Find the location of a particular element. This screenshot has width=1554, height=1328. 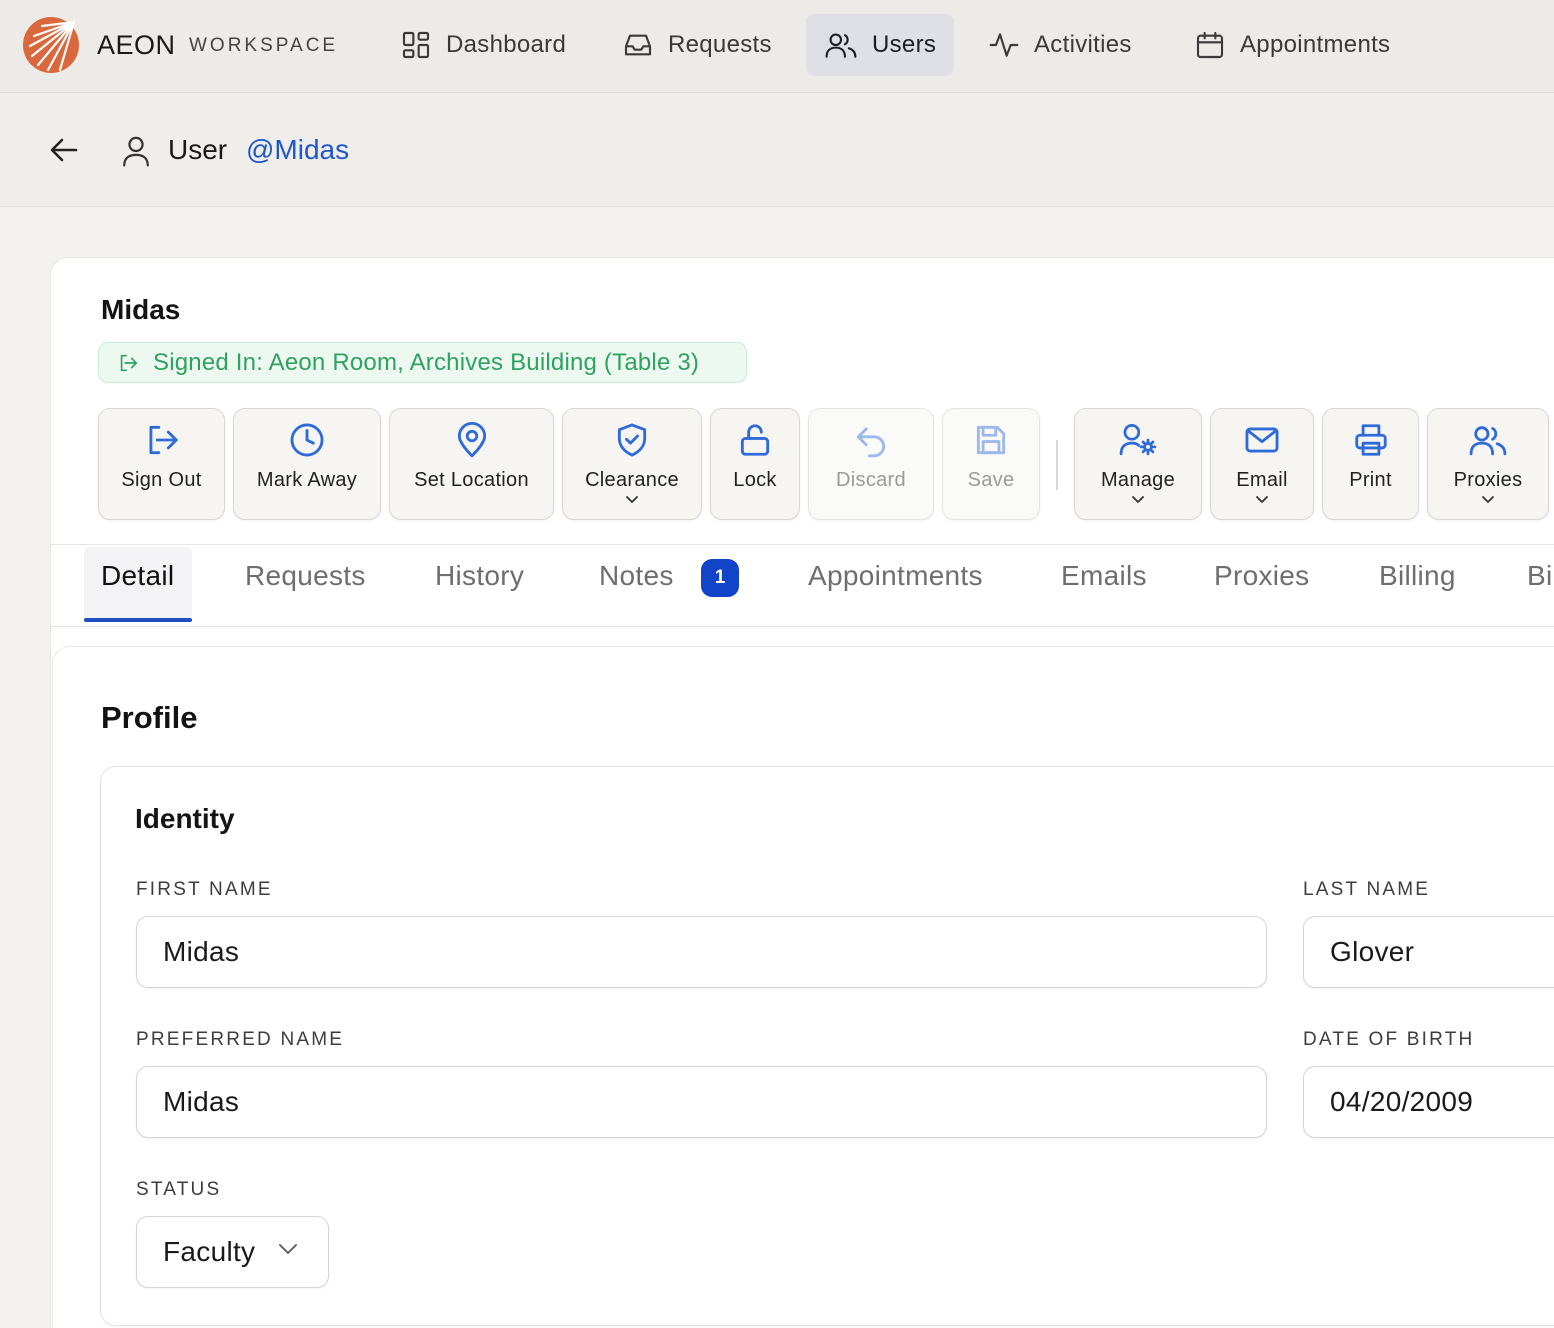

inbox-icon is located at coordinates (638, 45).